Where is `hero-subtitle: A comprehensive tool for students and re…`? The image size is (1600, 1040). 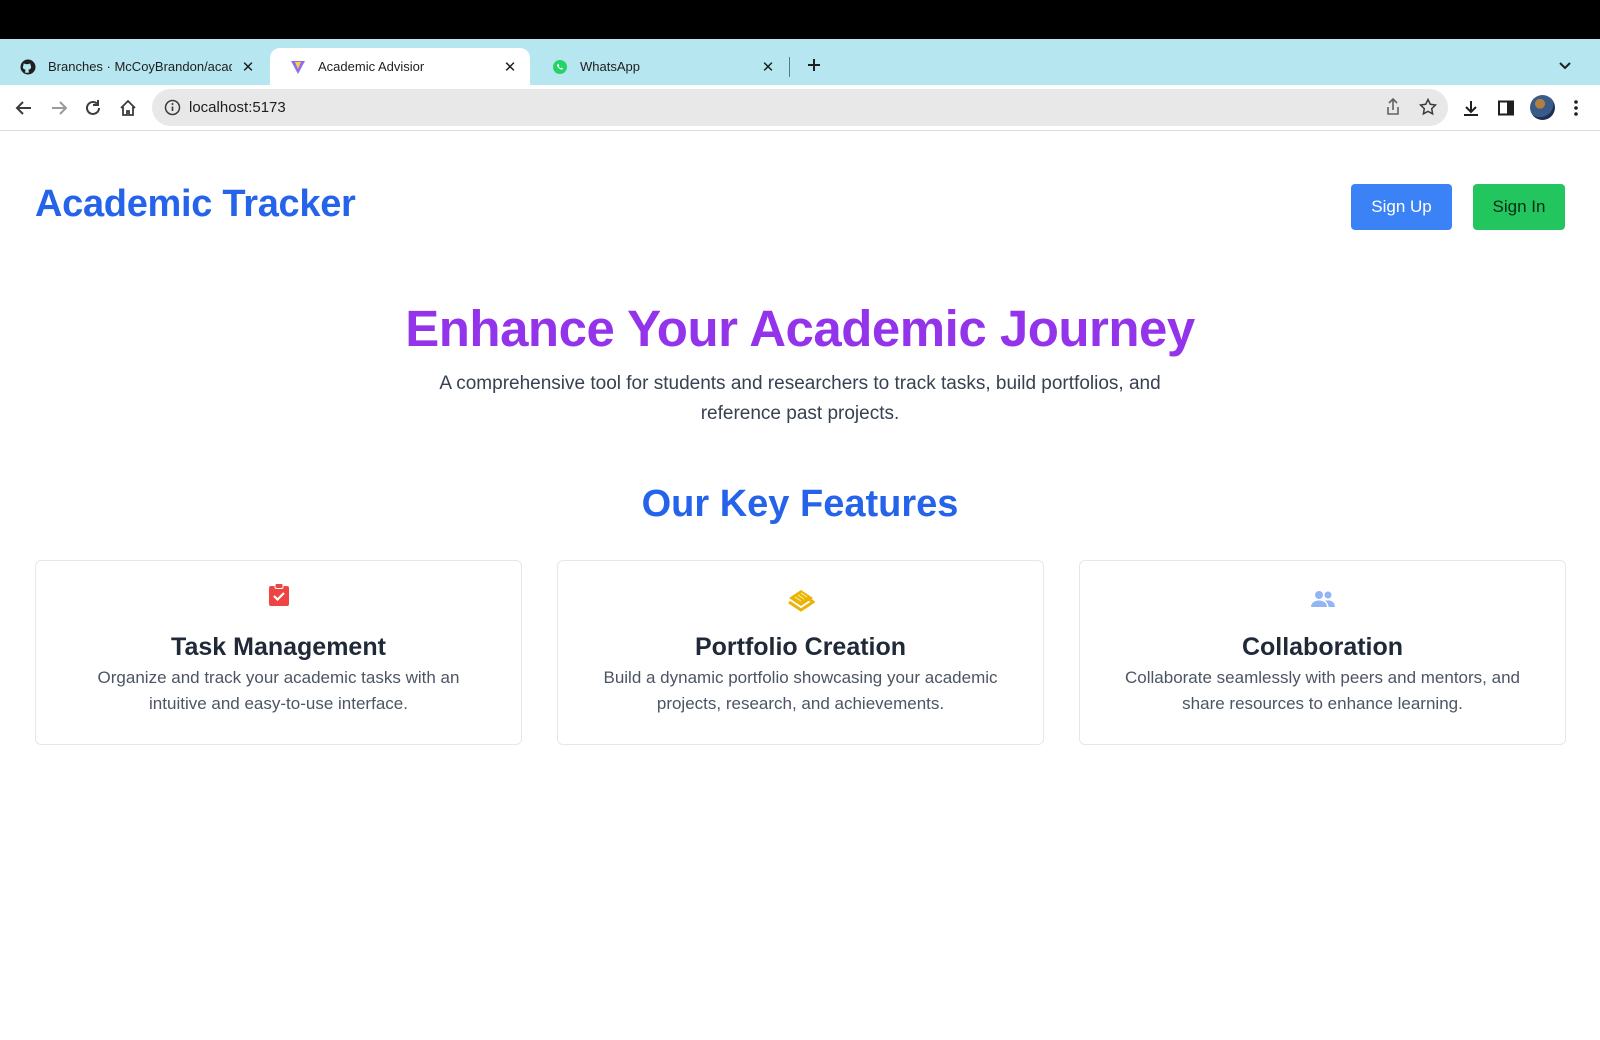
hero-subtitle: A comprehensive tool for students and re… is located at coordinates (800, 398).